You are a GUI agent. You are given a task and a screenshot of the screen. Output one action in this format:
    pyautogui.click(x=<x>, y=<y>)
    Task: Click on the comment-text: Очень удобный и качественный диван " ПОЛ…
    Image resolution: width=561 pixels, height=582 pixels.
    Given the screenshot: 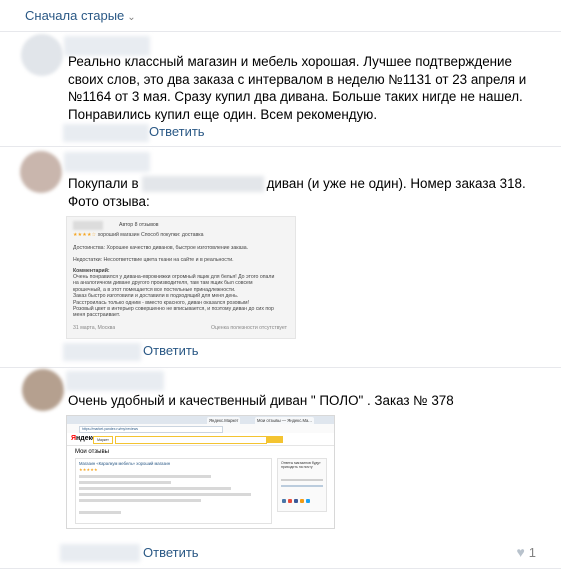 What is the action you would take?
    pyautogui.click(x=261, y=400)
    